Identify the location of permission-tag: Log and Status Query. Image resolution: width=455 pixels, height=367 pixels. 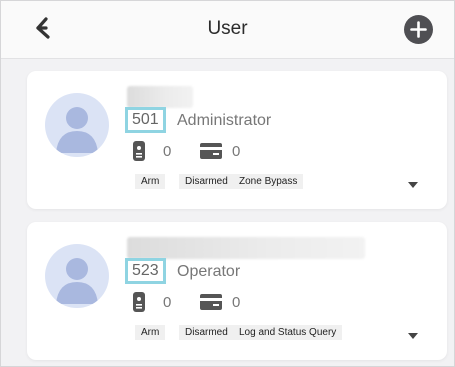
(288, 332).